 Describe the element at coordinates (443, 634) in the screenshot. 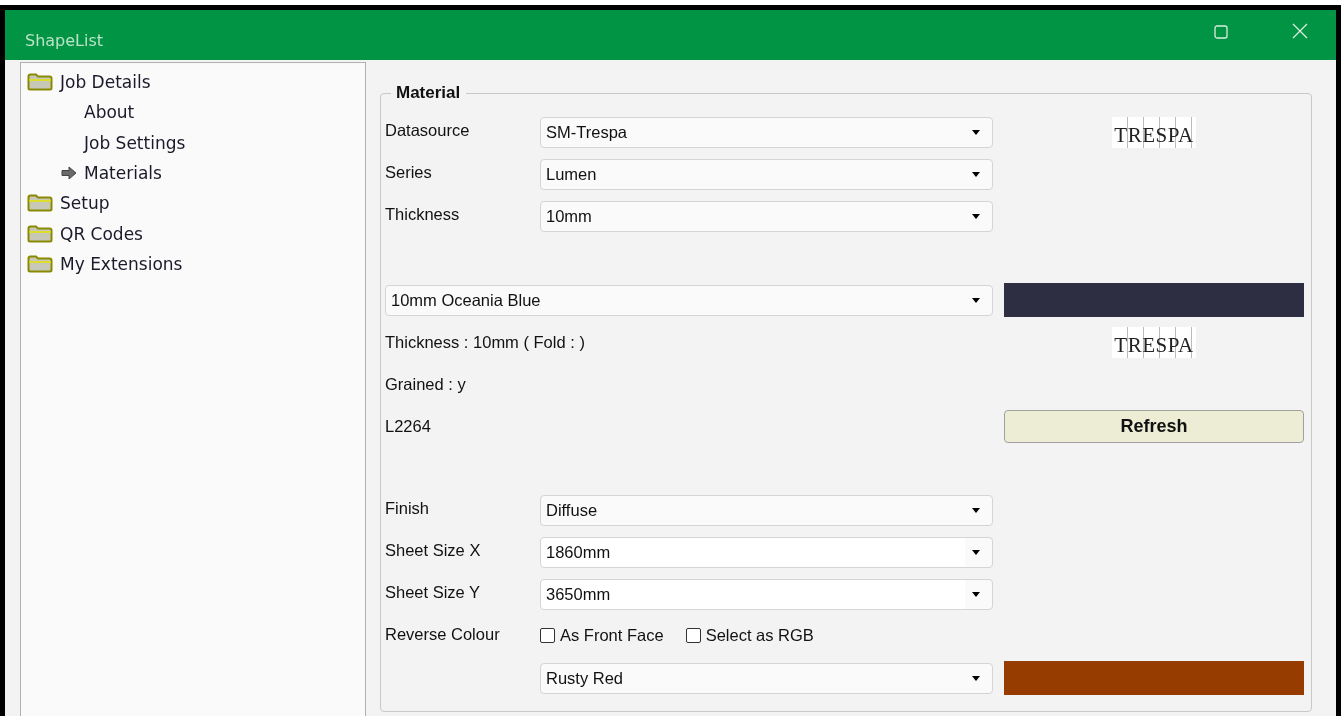

I see `field-label: Reverse Colour` at that location.